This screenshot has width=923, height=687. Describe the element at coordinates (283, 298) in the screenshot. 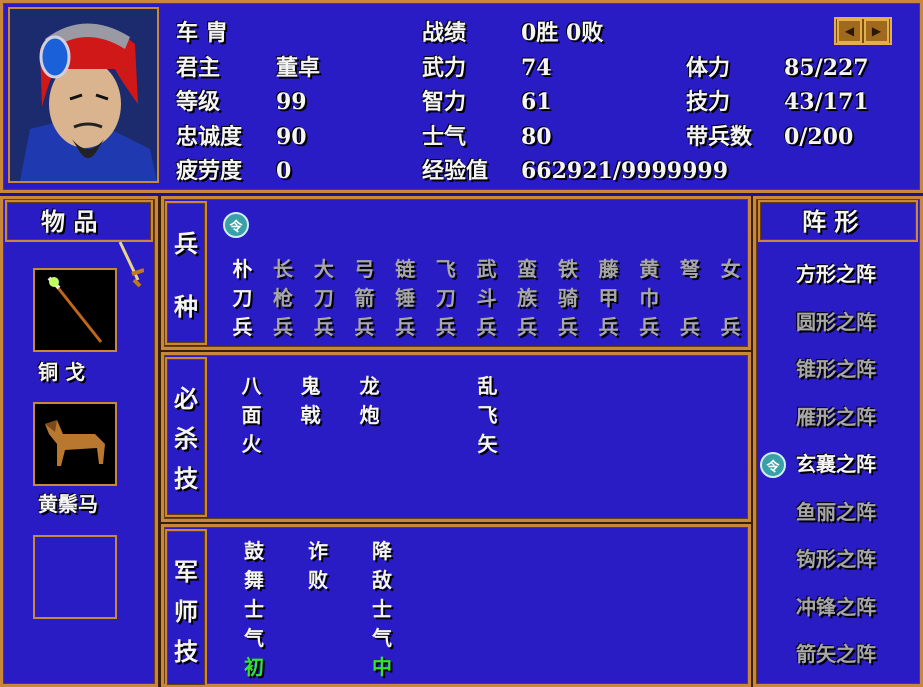

I see `troop-type-char: 枪` at that location.